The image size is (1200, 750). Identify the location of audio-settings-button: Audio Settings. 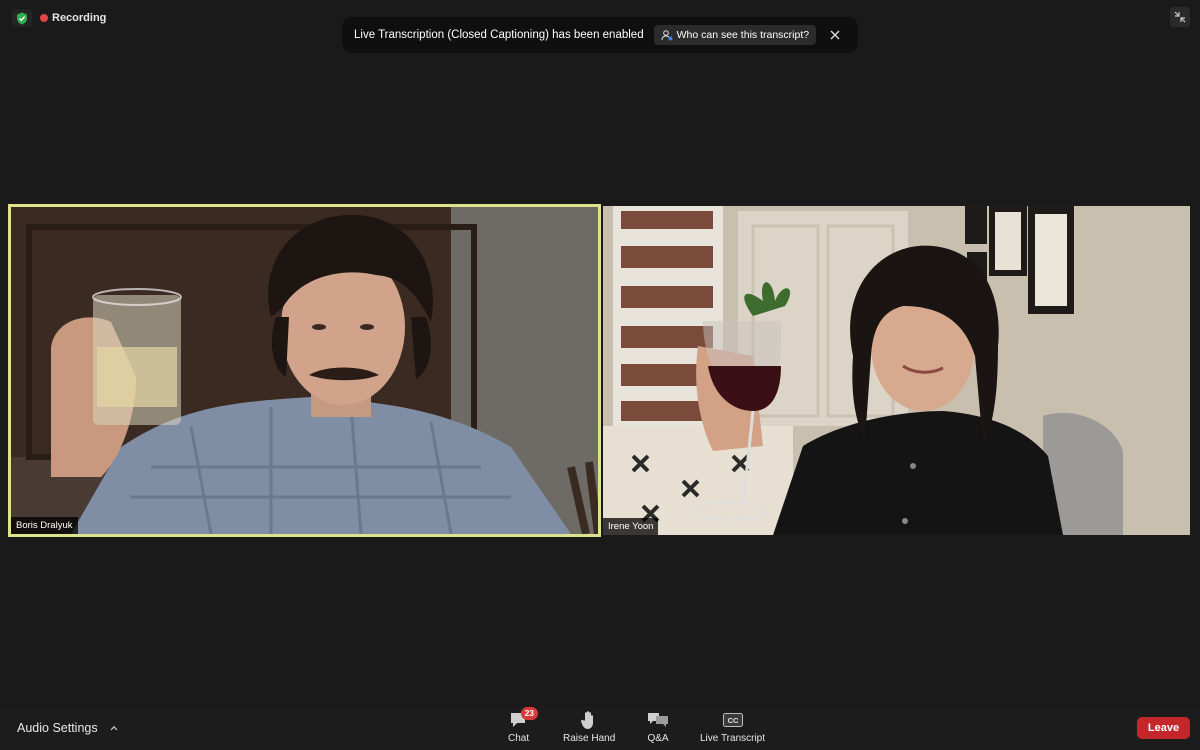
(67, 728).